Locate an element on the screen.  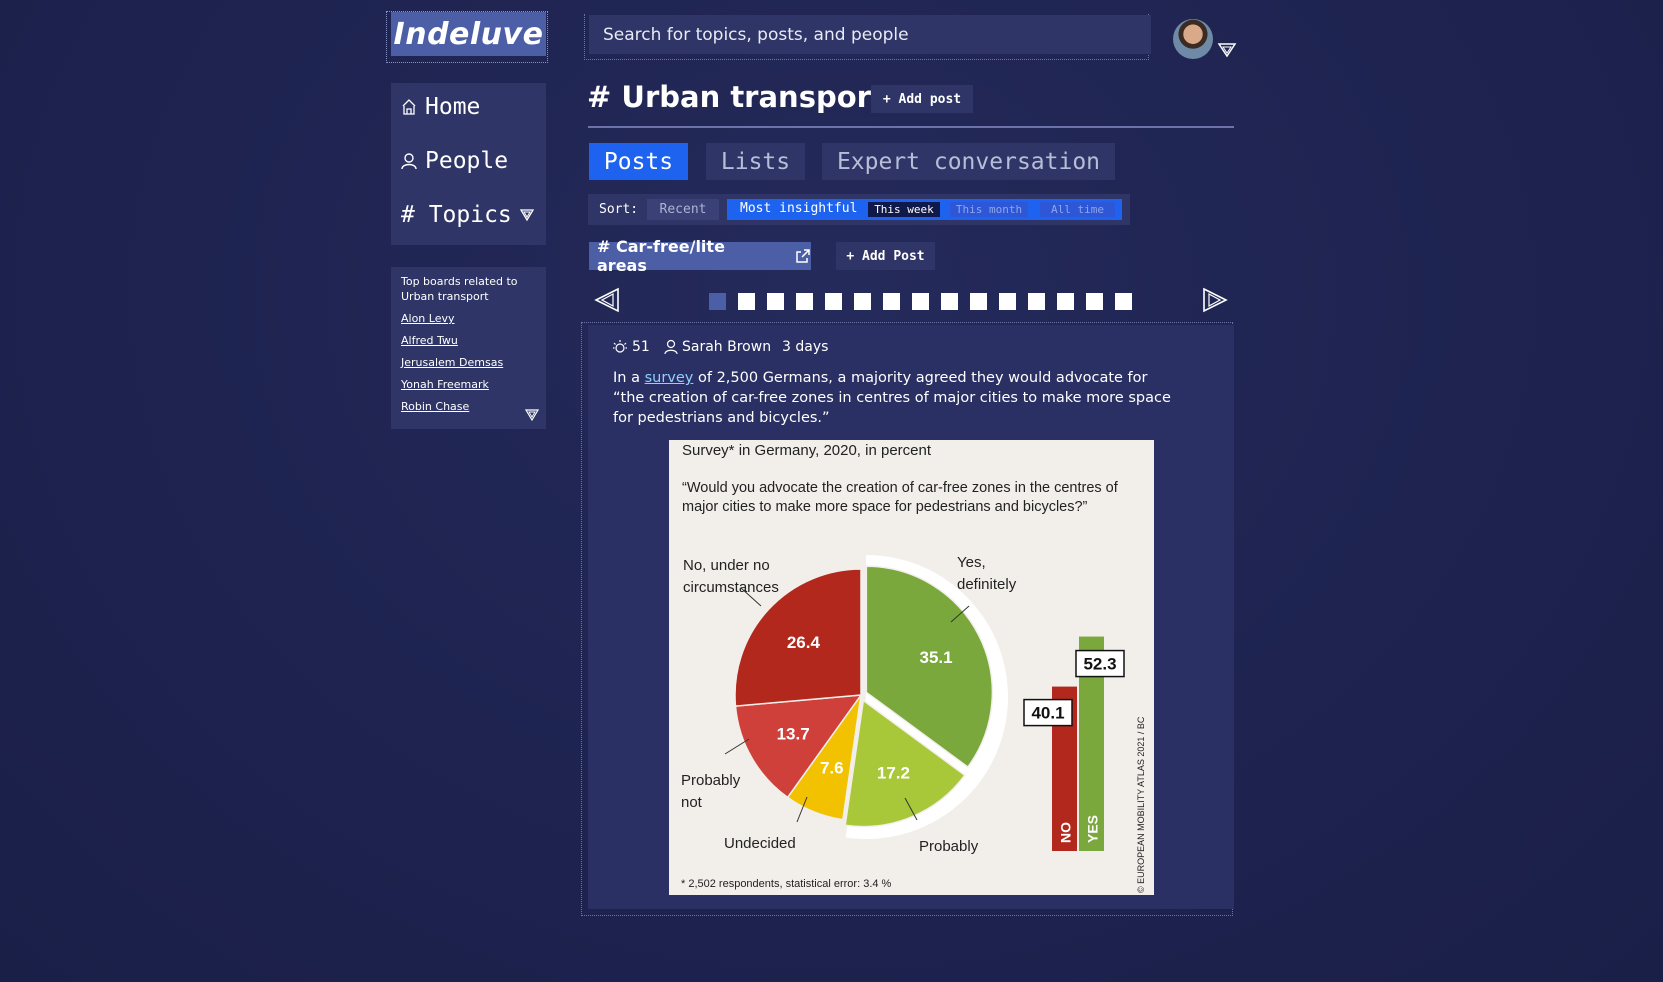
board-chip-label: # Car-free/lite areas is located at coordinates (661, 256).